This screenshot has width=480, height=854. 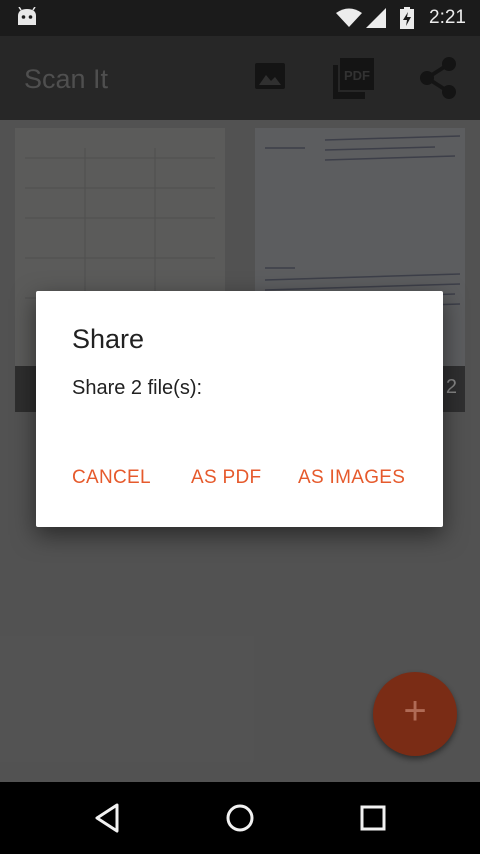 I want to click on share-as-images-button: AS IMAGES, so click(x=351, y=478).